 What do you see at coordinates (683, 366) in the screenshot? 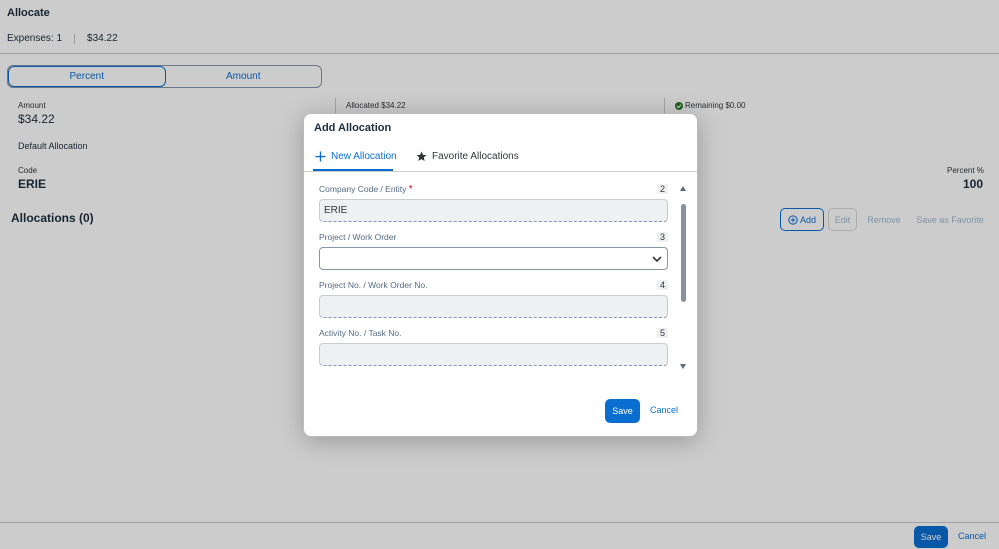
I see `scroll-down-arrow` at bounding box center [683, 366].